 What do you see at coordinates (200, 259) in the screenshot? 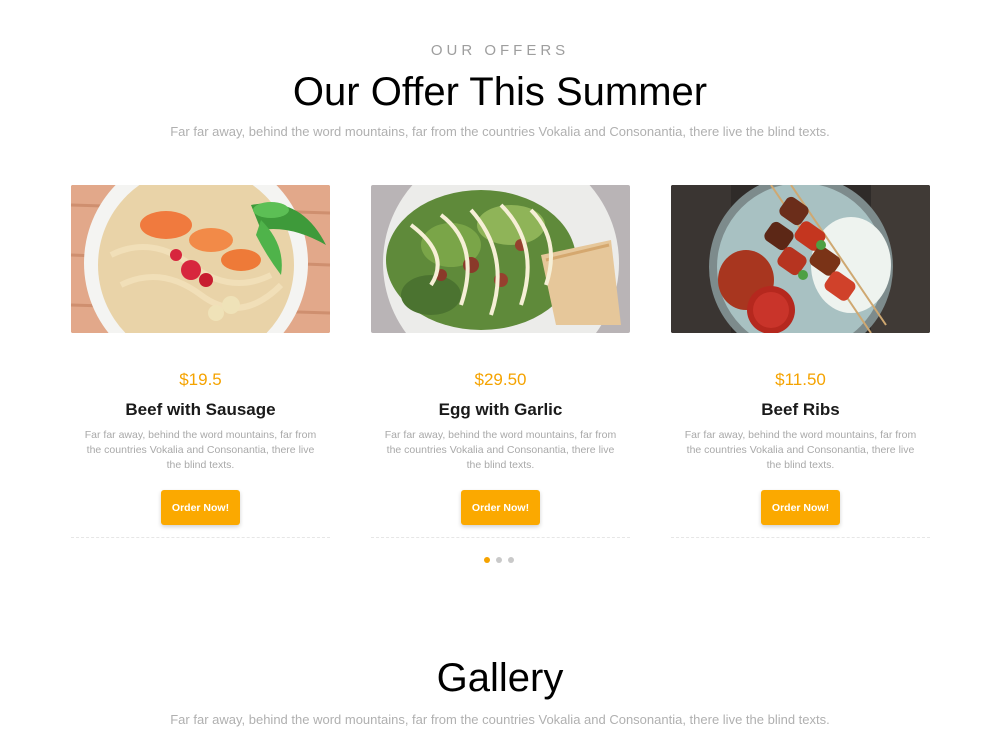
I see `dish-image-noodle-soup` at bounding box center [200, 259].